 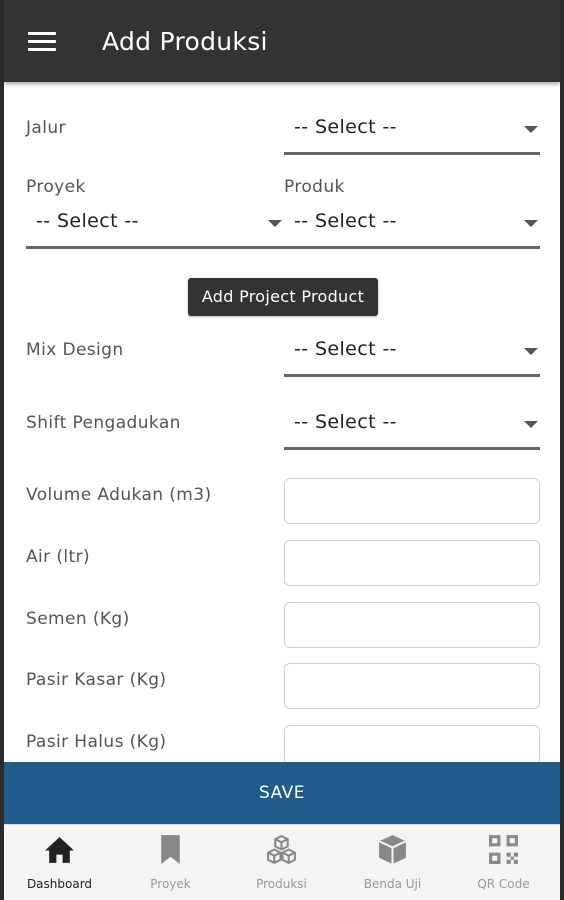 I want to click on pasir-halus-label: Pasir Halus (Kg), so click(x=96, y=742).